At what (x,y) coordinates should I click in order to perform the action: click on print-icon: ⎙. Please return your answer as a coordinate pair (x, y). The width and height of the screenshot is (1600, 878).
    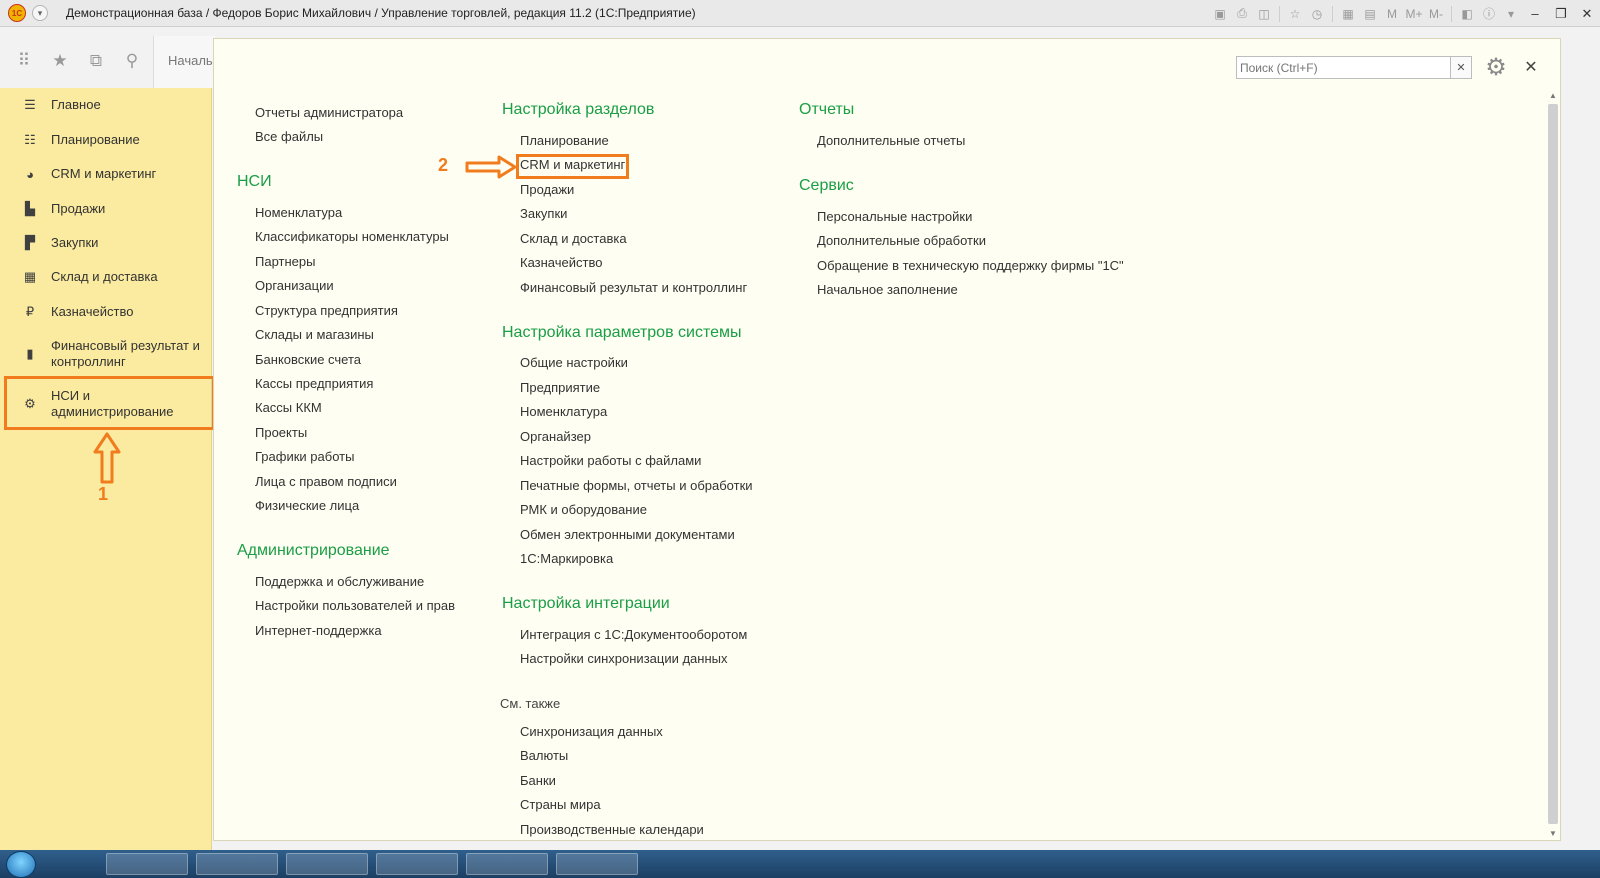
    Looking at the image, I should click on (1242, 14).